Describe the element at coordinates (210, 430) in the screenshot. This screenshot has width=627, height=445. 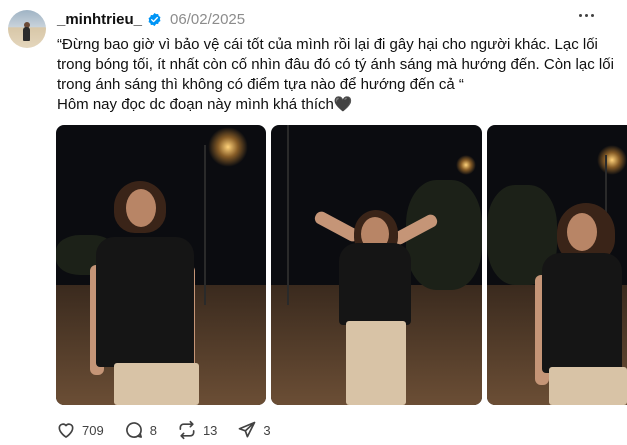
I see `repost-count: 13` at that location.